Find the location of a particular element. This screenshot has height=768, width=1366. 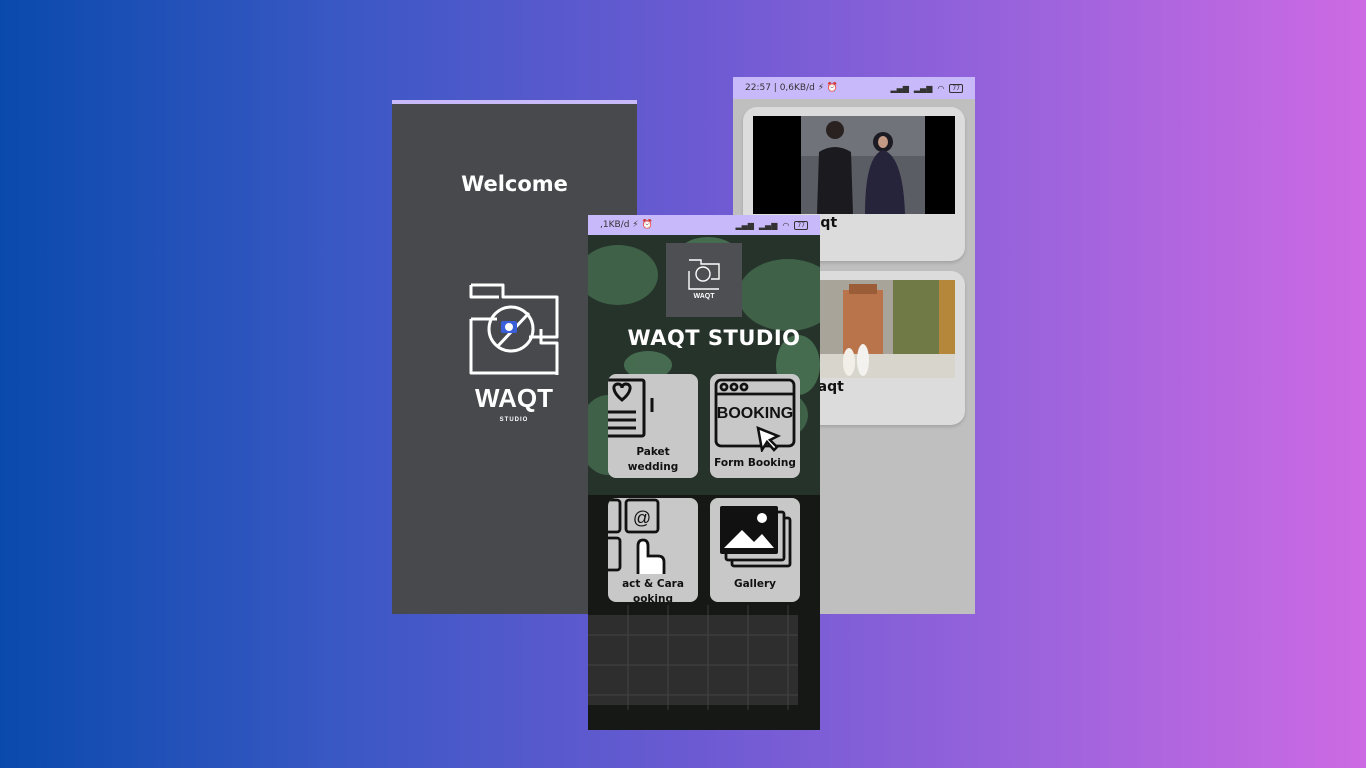

tile-form-booking: BOOKING Form Booking is located at coordinates (755, 426).